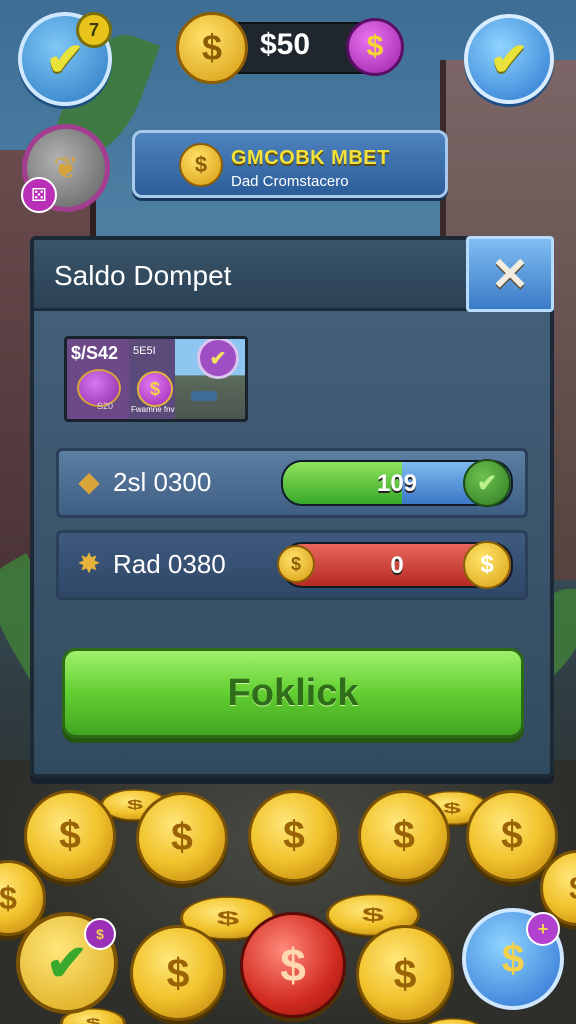 This screenshot has height=1024, width=576. I want to click on add-money-button: $, so click(375, 47).